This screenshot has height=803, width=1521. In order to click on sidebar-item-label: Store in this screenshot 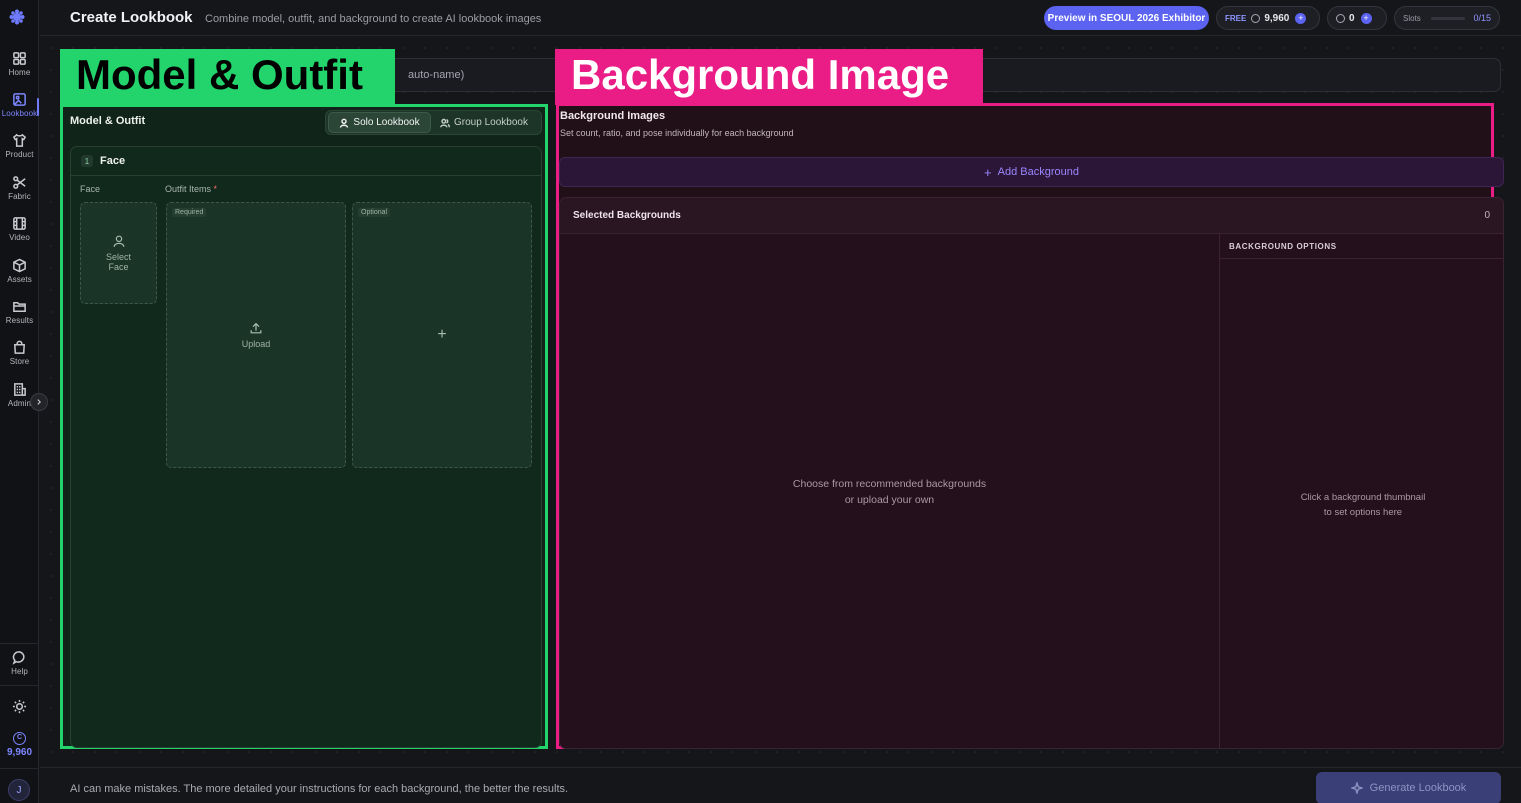, I will do `click(19, 361)`.